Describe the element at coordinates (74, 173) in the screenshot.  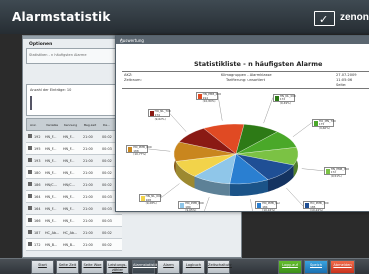
I see `table-row: 180 HN_F... HN_F... 21:00 00:02` at that location.